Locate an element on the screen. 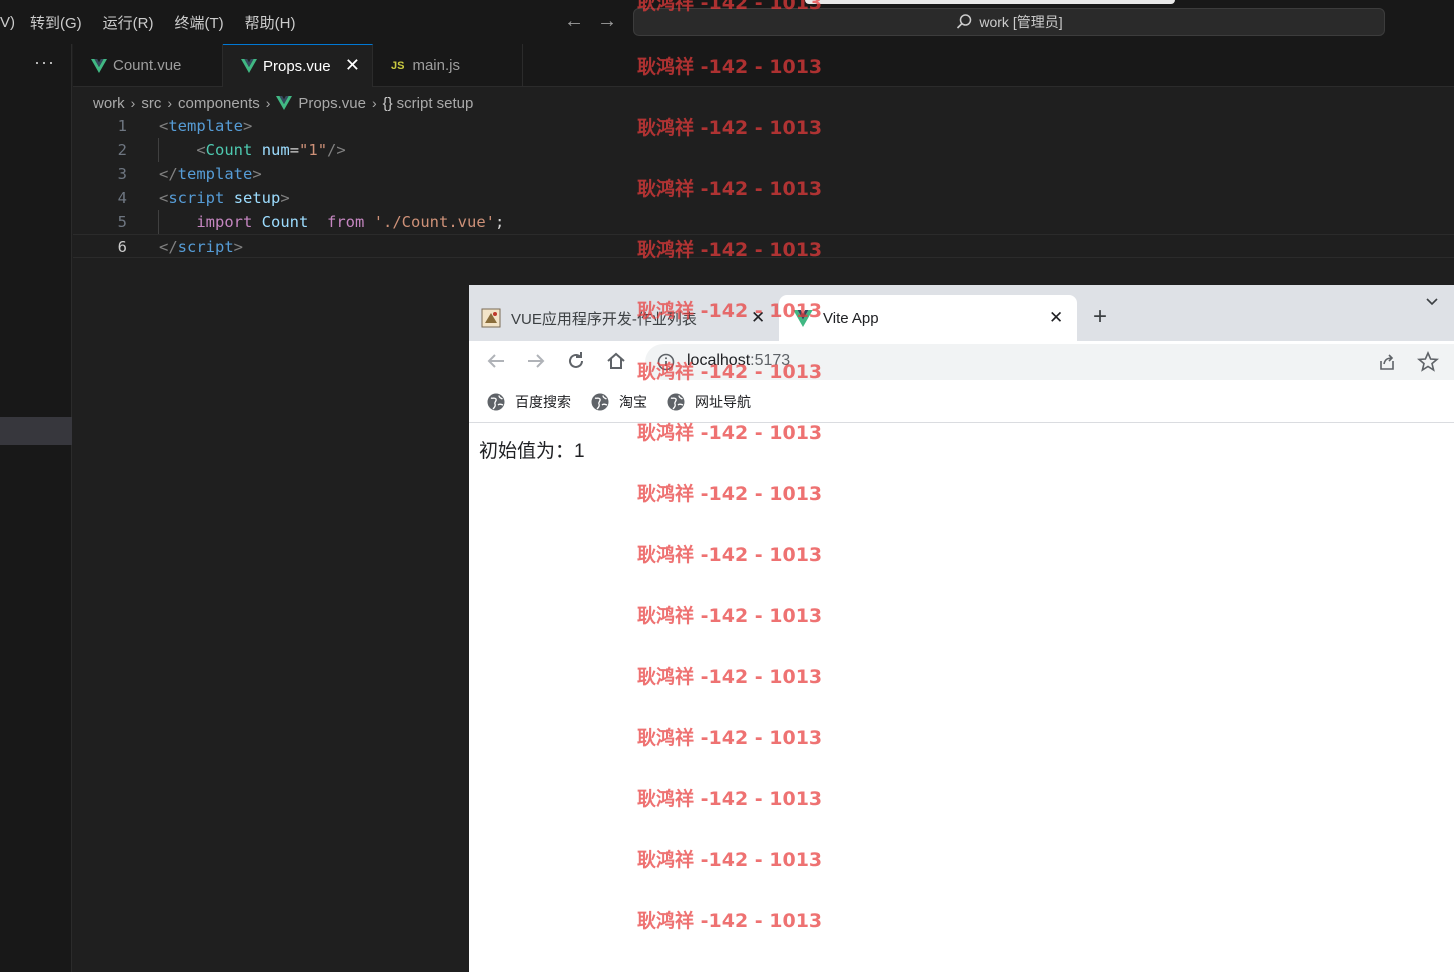 The image size is (1454, 972). more-actions-icon: ··· is located at coordinates (44, 62).